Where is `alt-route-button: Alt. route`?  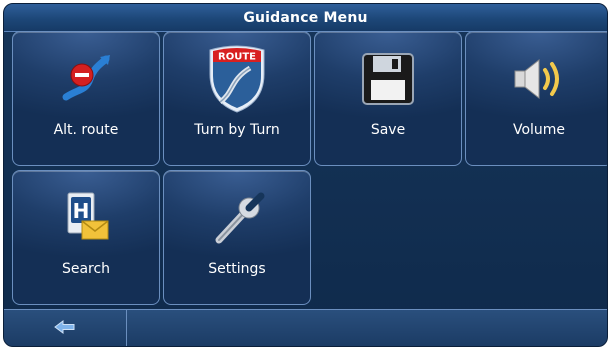
alt-route-button: Alt. route is located at coordinates (86, 98).